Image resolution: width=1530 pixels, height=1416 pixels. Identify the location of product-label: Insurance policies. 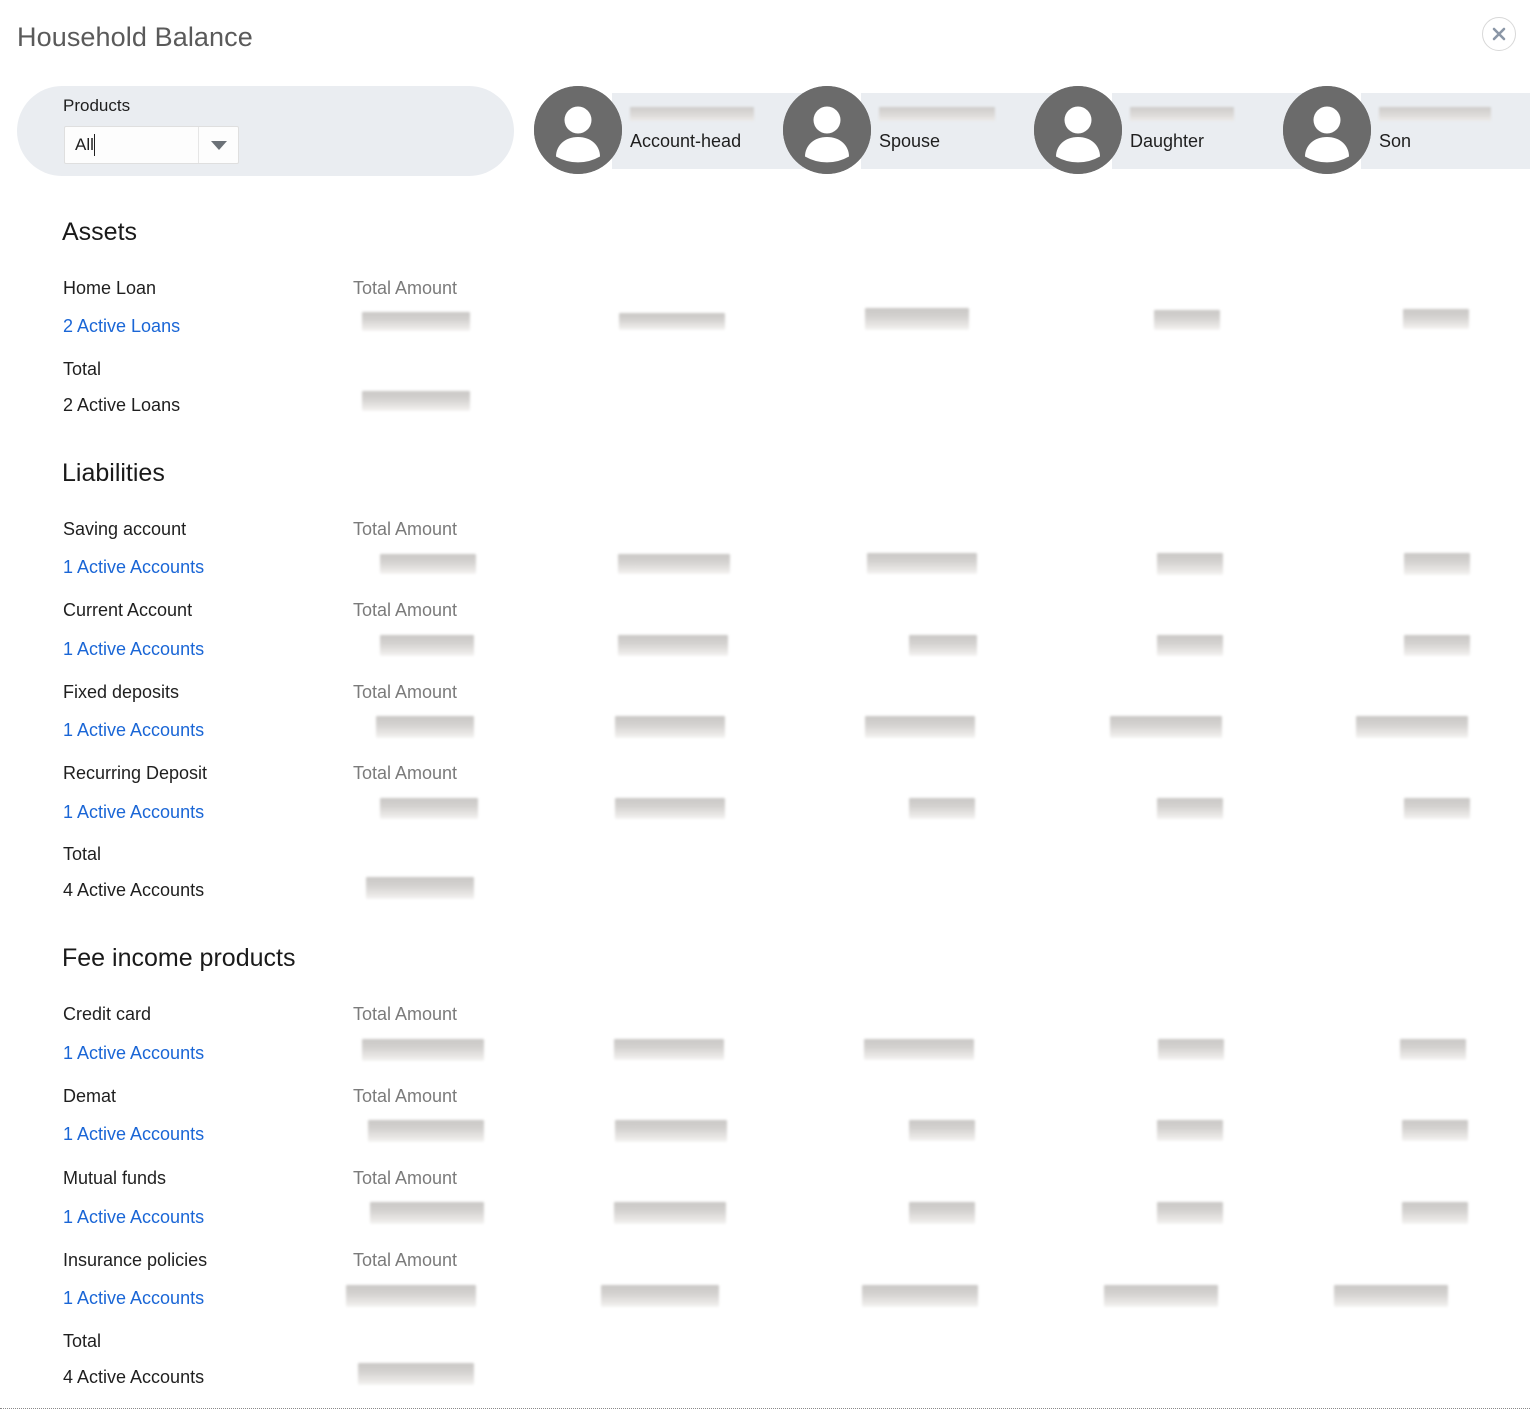
(135, 1260).